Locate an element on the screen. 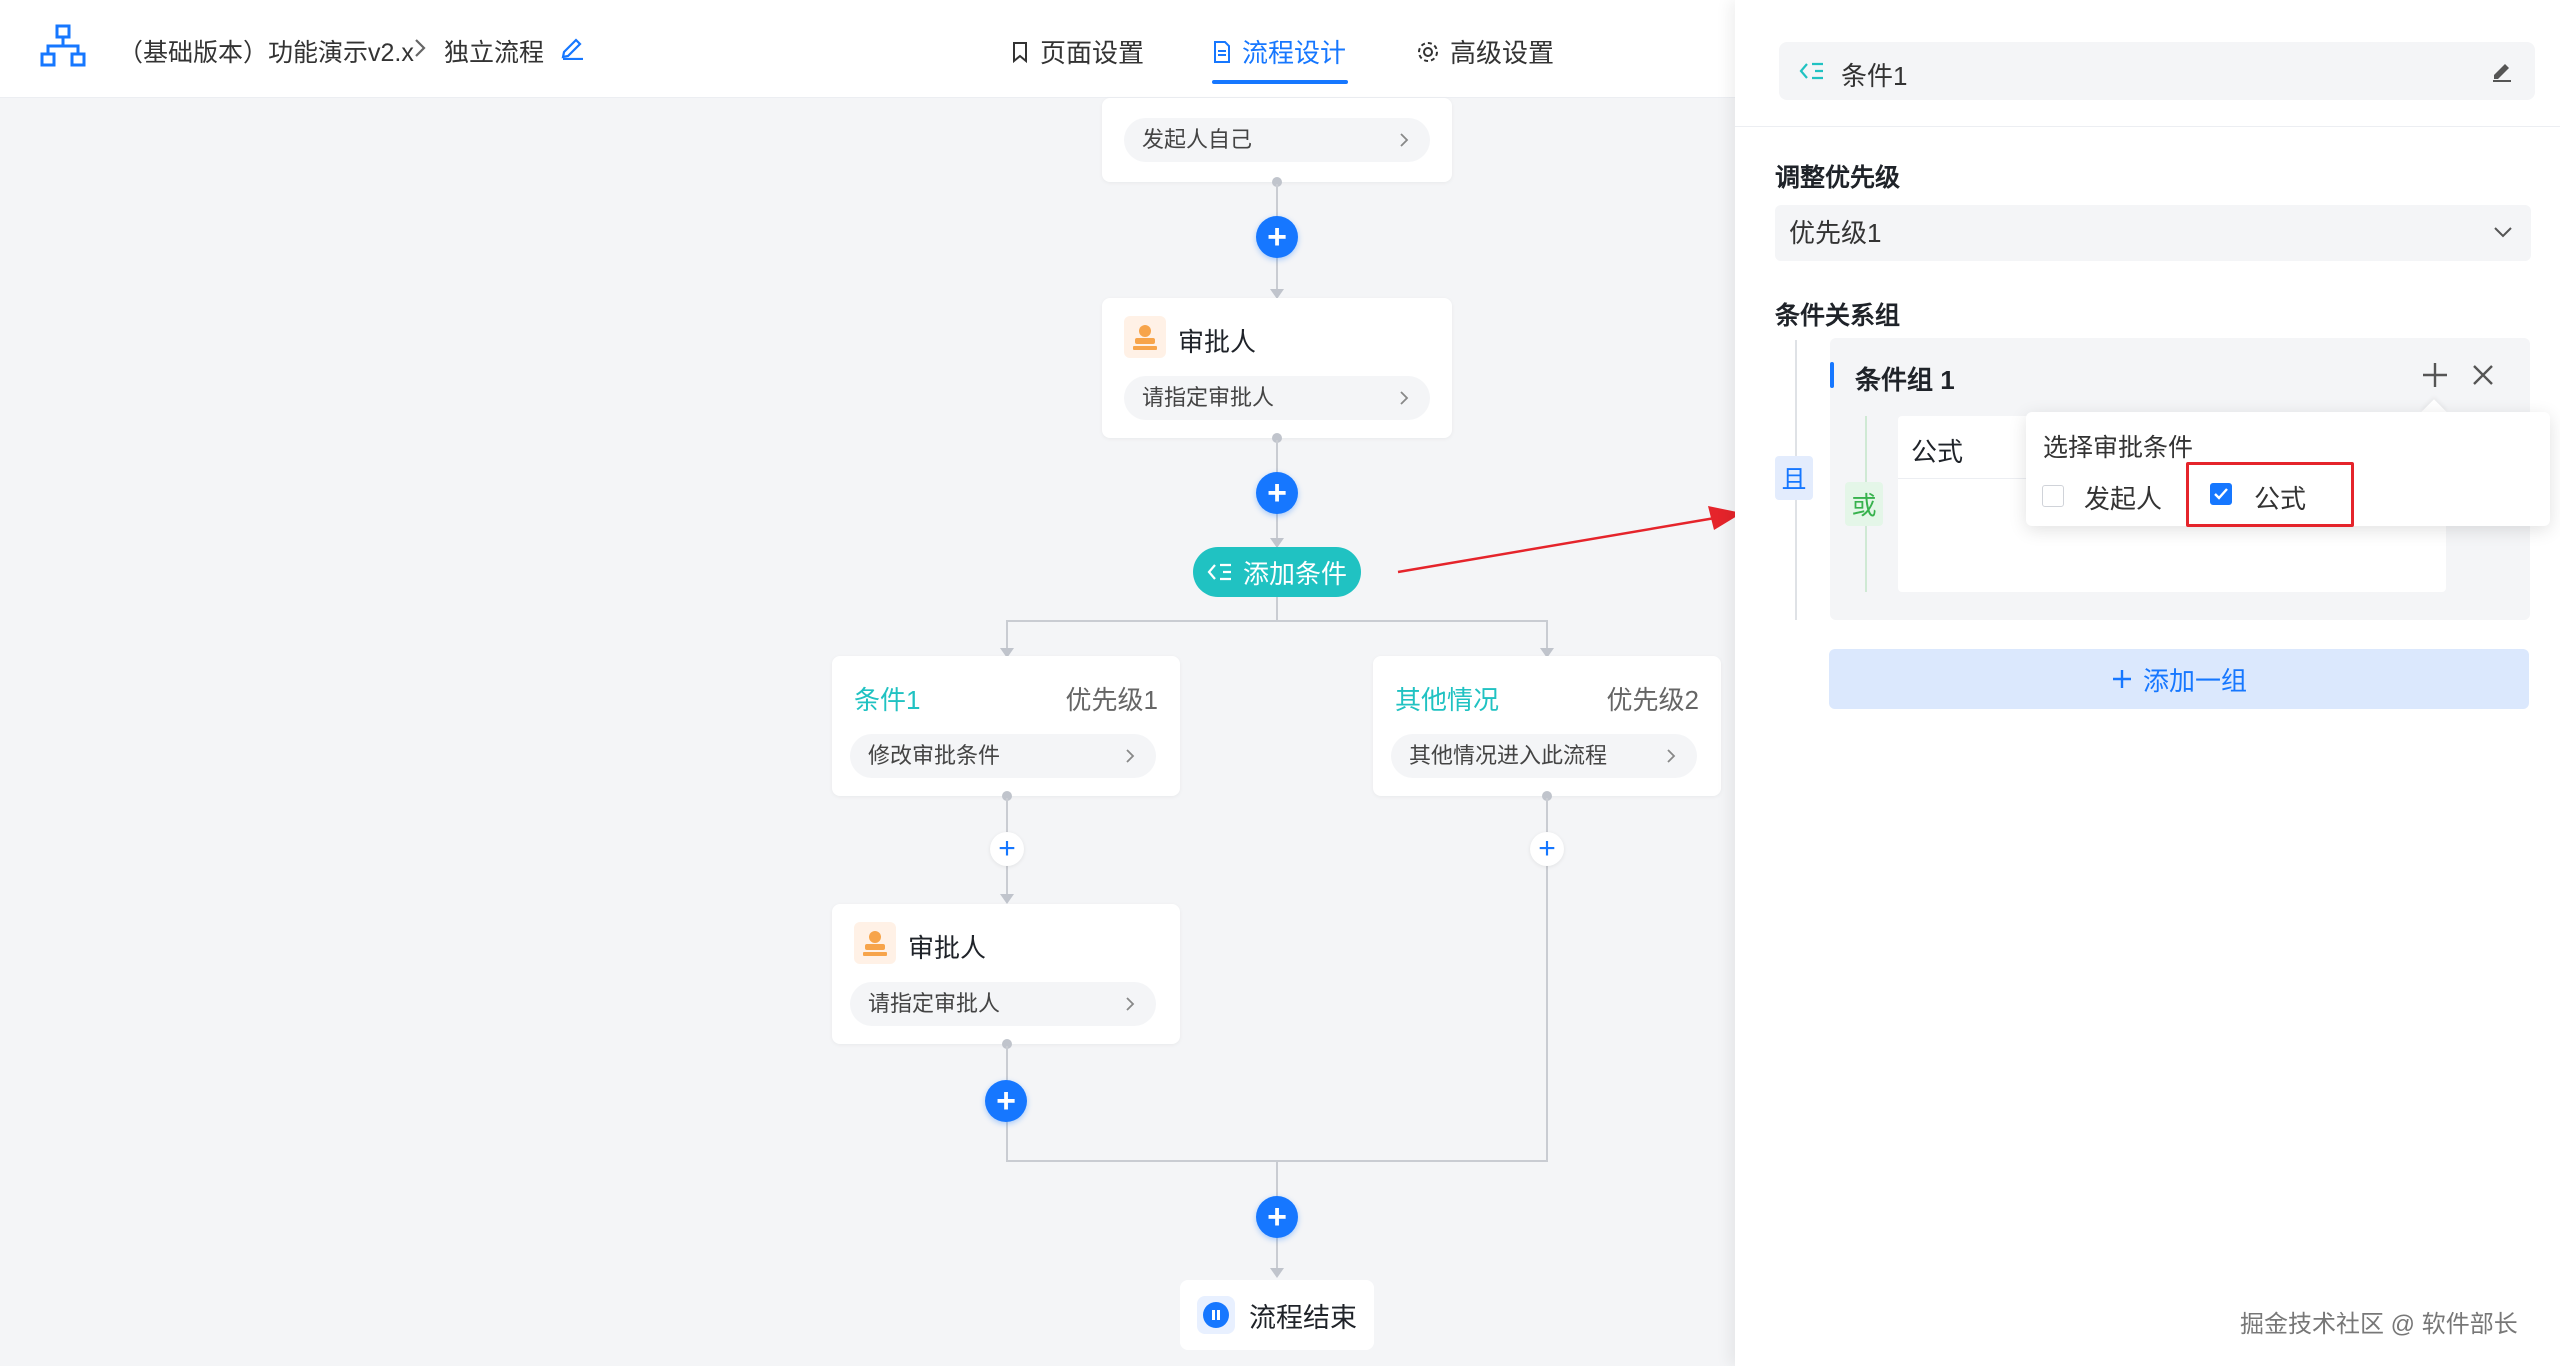 This screenshot has width=2560, height=1366. add-group-label: 添加一组 is located at coordinates (2194, 680).